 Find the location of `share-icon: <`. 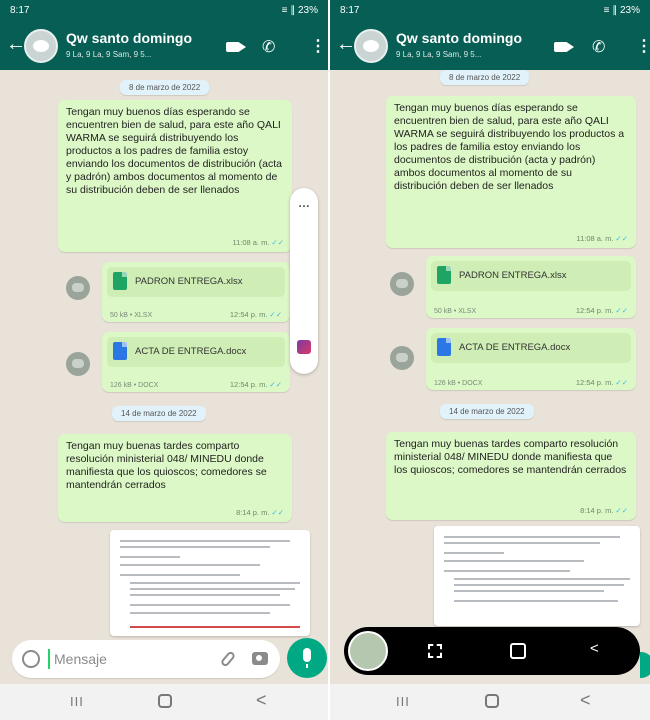

share-icon: < is located at coordinates (594, 648).